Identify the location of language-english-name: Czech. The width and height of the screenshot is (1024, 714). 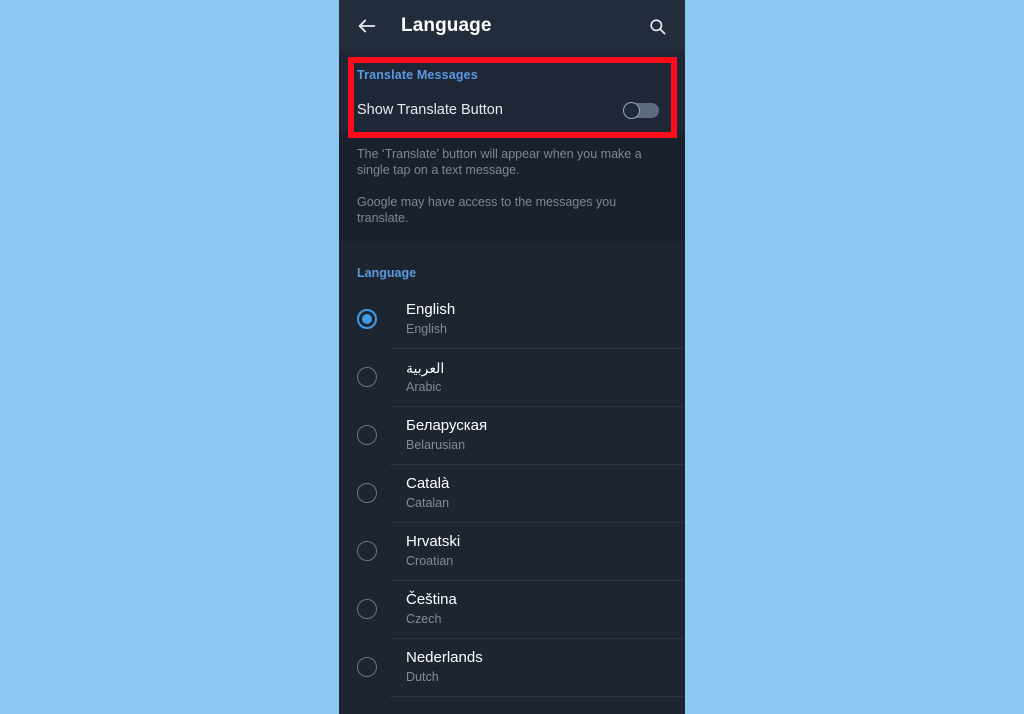
(424, 619).